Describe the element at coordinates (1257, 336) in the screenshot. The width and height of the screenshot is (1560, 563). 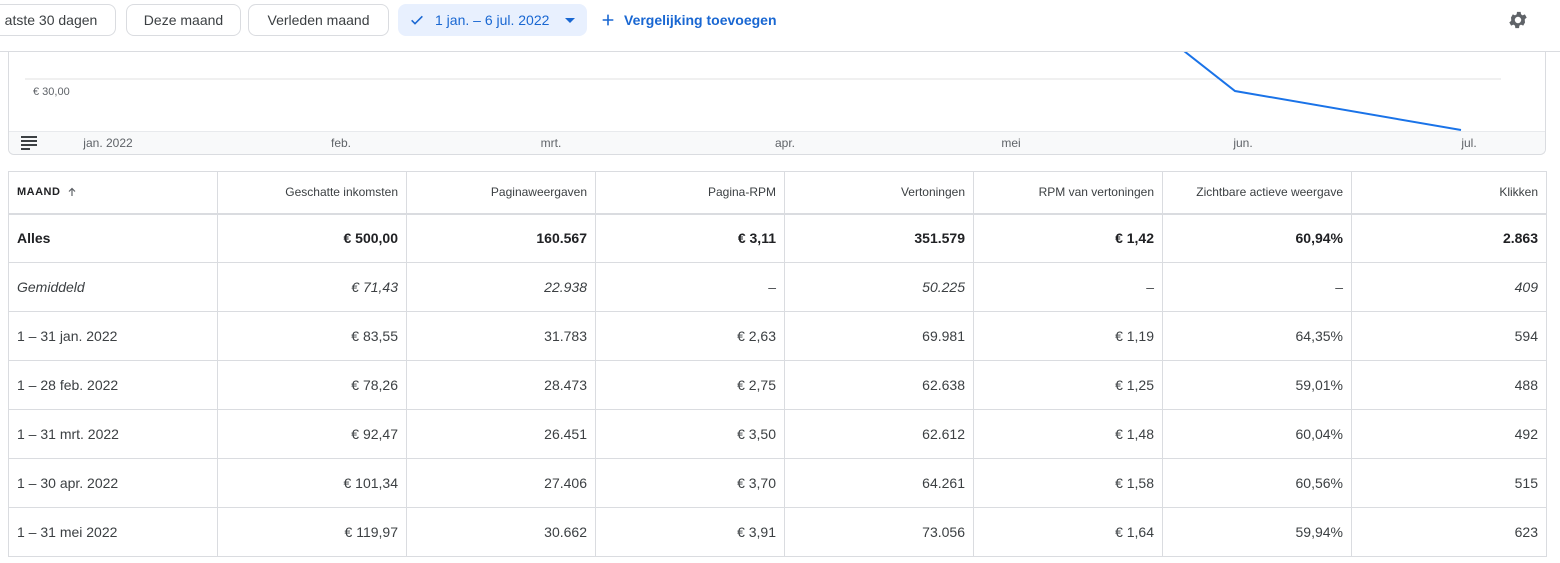
I see `table-cell: 64,35%` at that location.